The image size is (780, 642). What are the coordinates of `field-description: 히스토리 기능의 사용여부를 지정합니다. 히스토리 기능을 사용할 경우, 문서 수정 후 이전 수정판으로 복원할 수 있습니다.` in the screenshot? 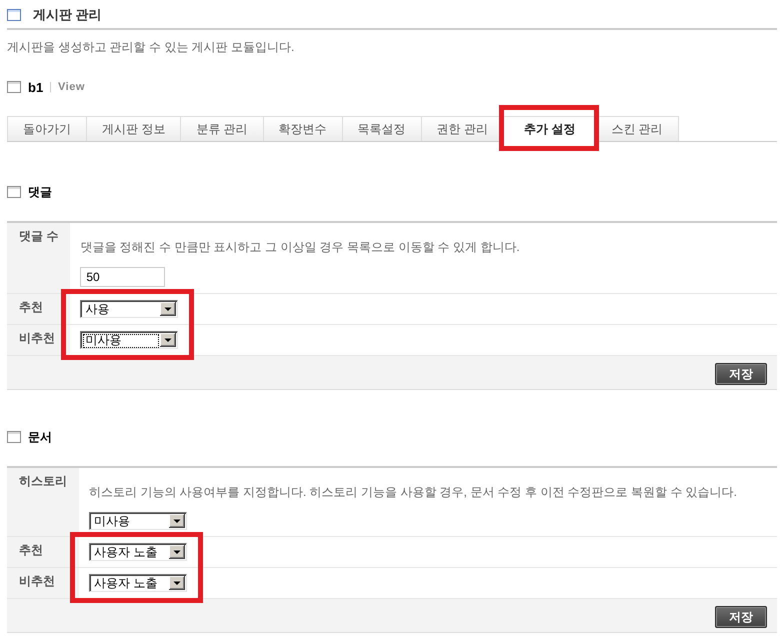 It's located at (413, 492).